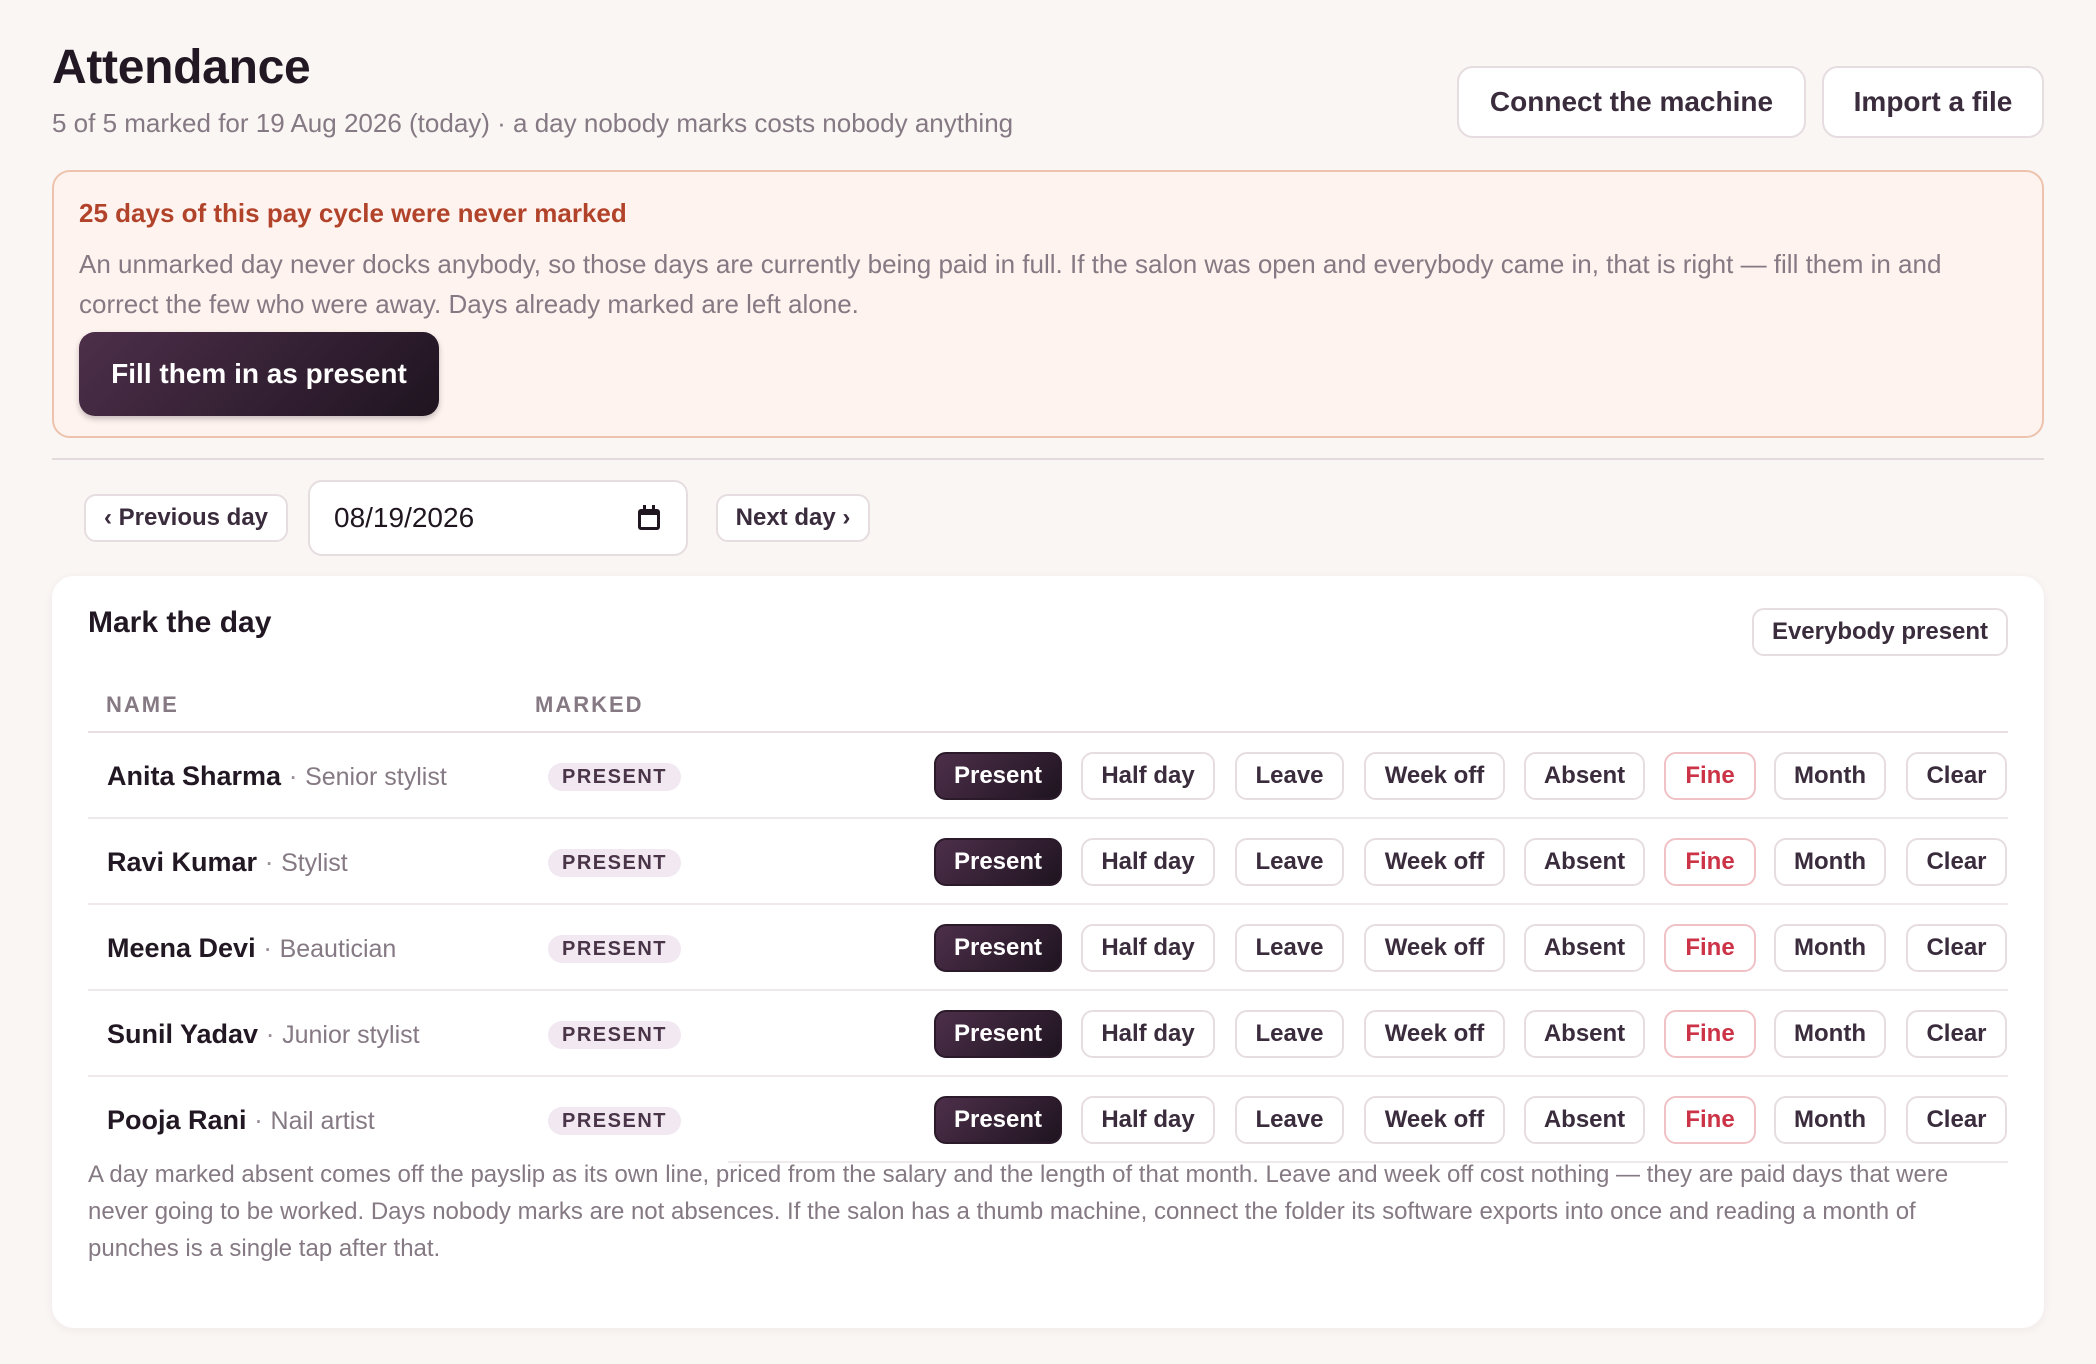 The width and height of the screenshot is (2096, 1364). I want to click on previous-day-button: ‹ Previous day, so click(186, 518).